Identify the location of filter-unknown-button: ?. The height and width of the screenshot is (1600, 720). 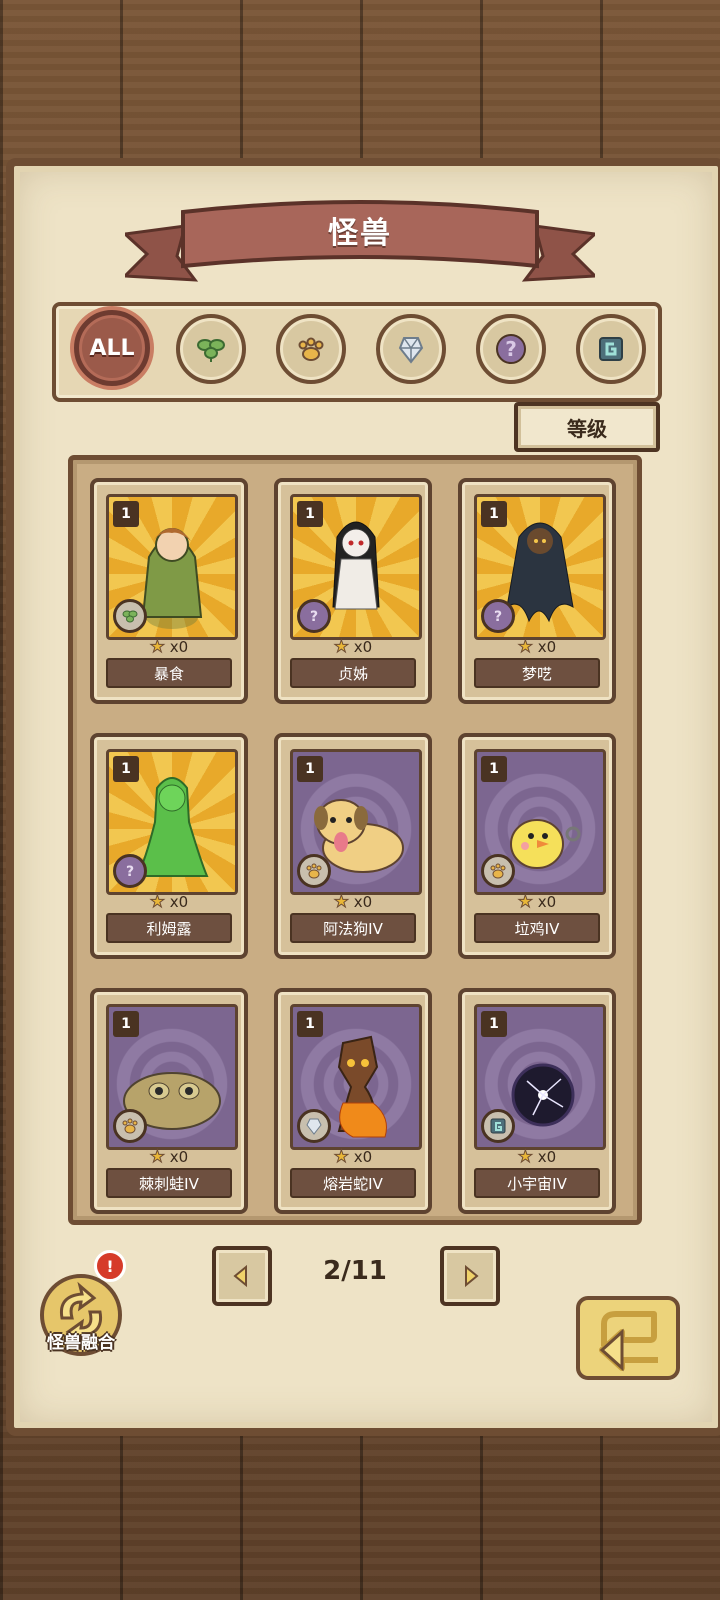
(511, 349).